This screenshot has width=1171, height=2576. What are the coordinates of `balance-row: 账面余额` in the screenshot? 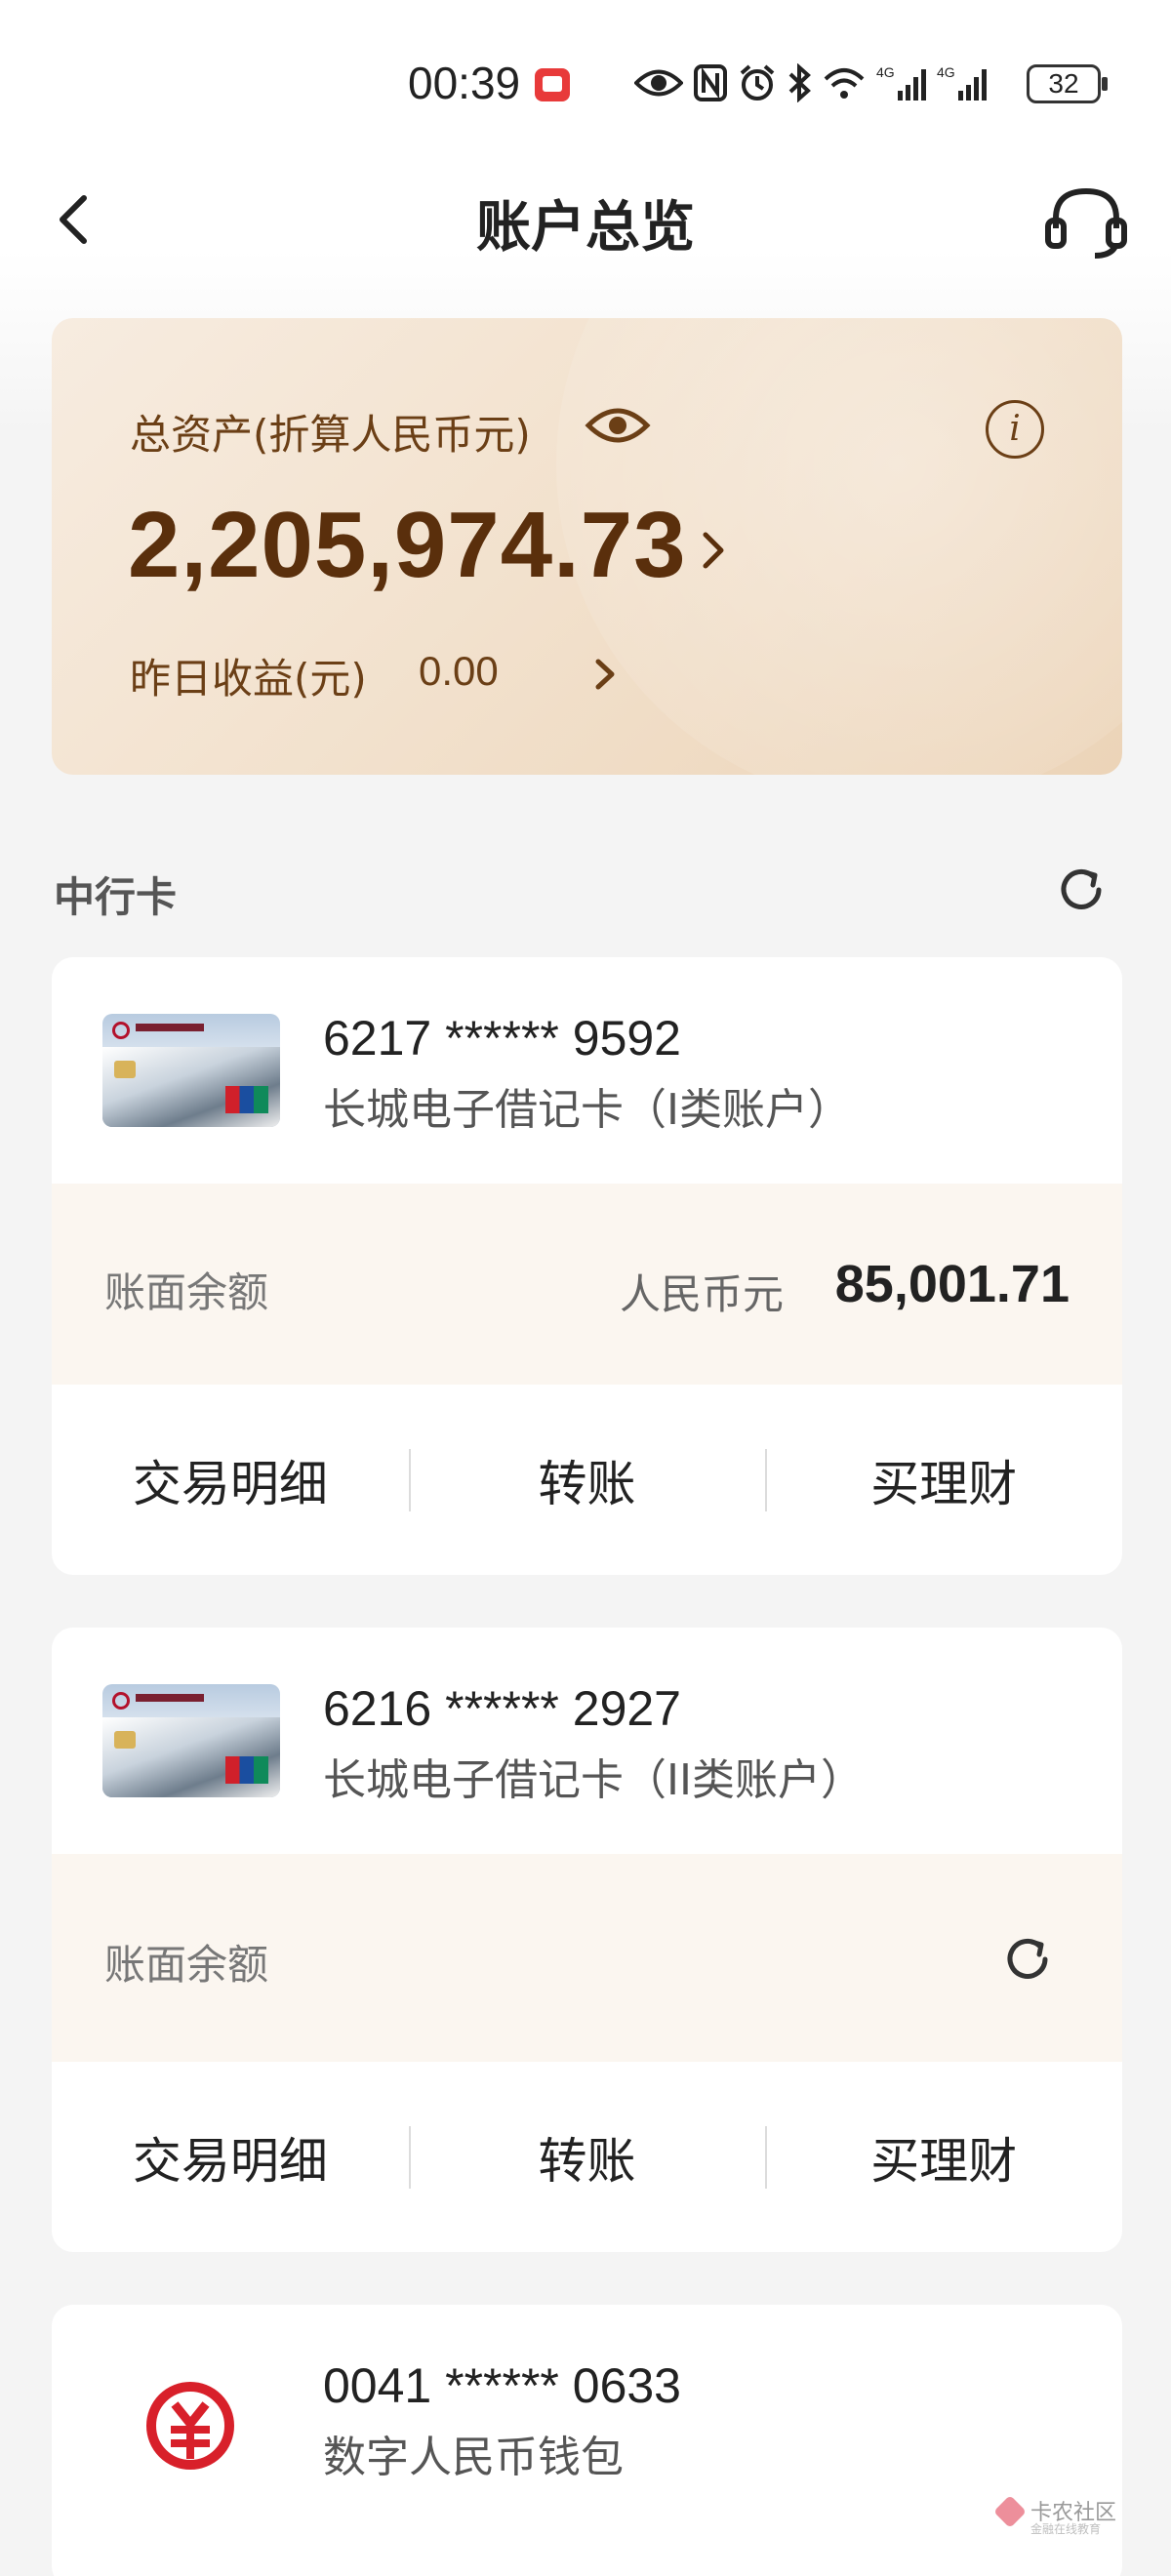 It's located at (587, 1958).